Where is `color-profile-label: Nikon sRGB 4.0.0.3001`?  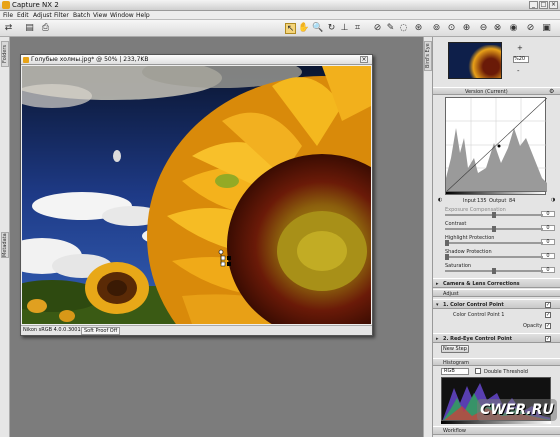
color-profile-label: Nikon sRGB 4.0.0.3001 is located at coordinates (52, 330).